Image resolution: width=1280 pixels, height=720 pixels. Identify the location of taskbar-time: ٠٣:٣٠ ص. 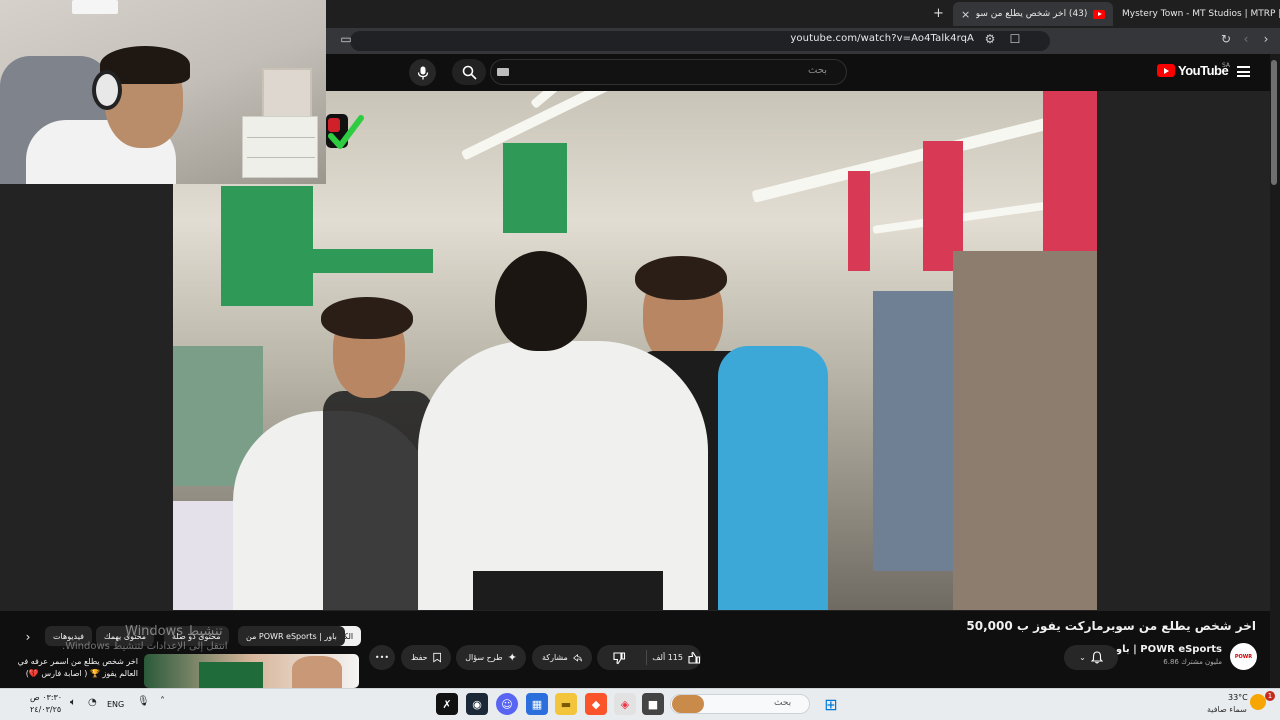
(46, 697).